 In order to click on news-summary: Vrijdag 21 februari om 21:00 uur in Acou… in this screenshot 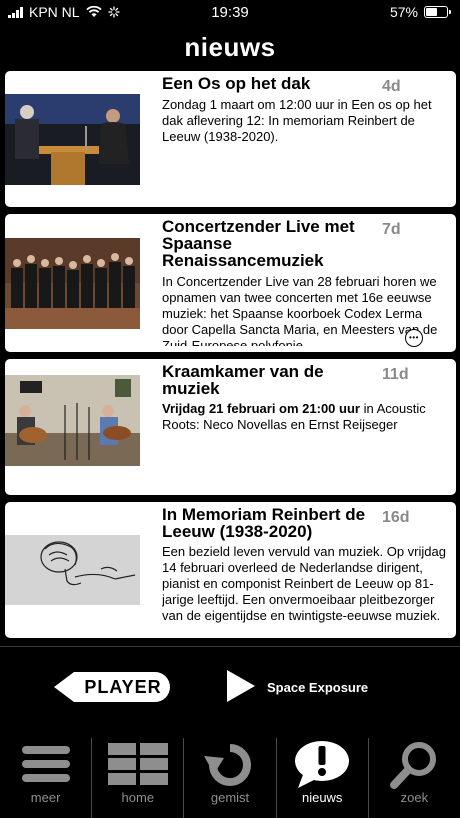, I will do `click(305, 433)`.